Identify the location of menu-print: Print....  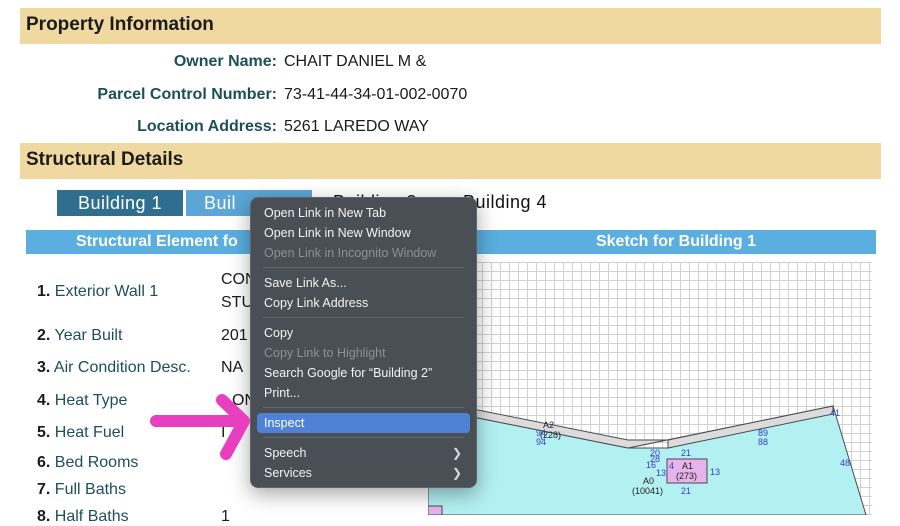
(363, 393).